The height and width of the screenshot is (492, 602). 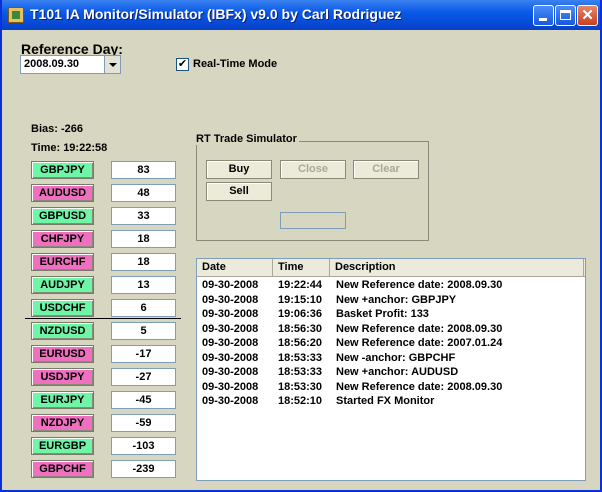 I want to click on close-icon: ✕, so click(x=587, y=15).